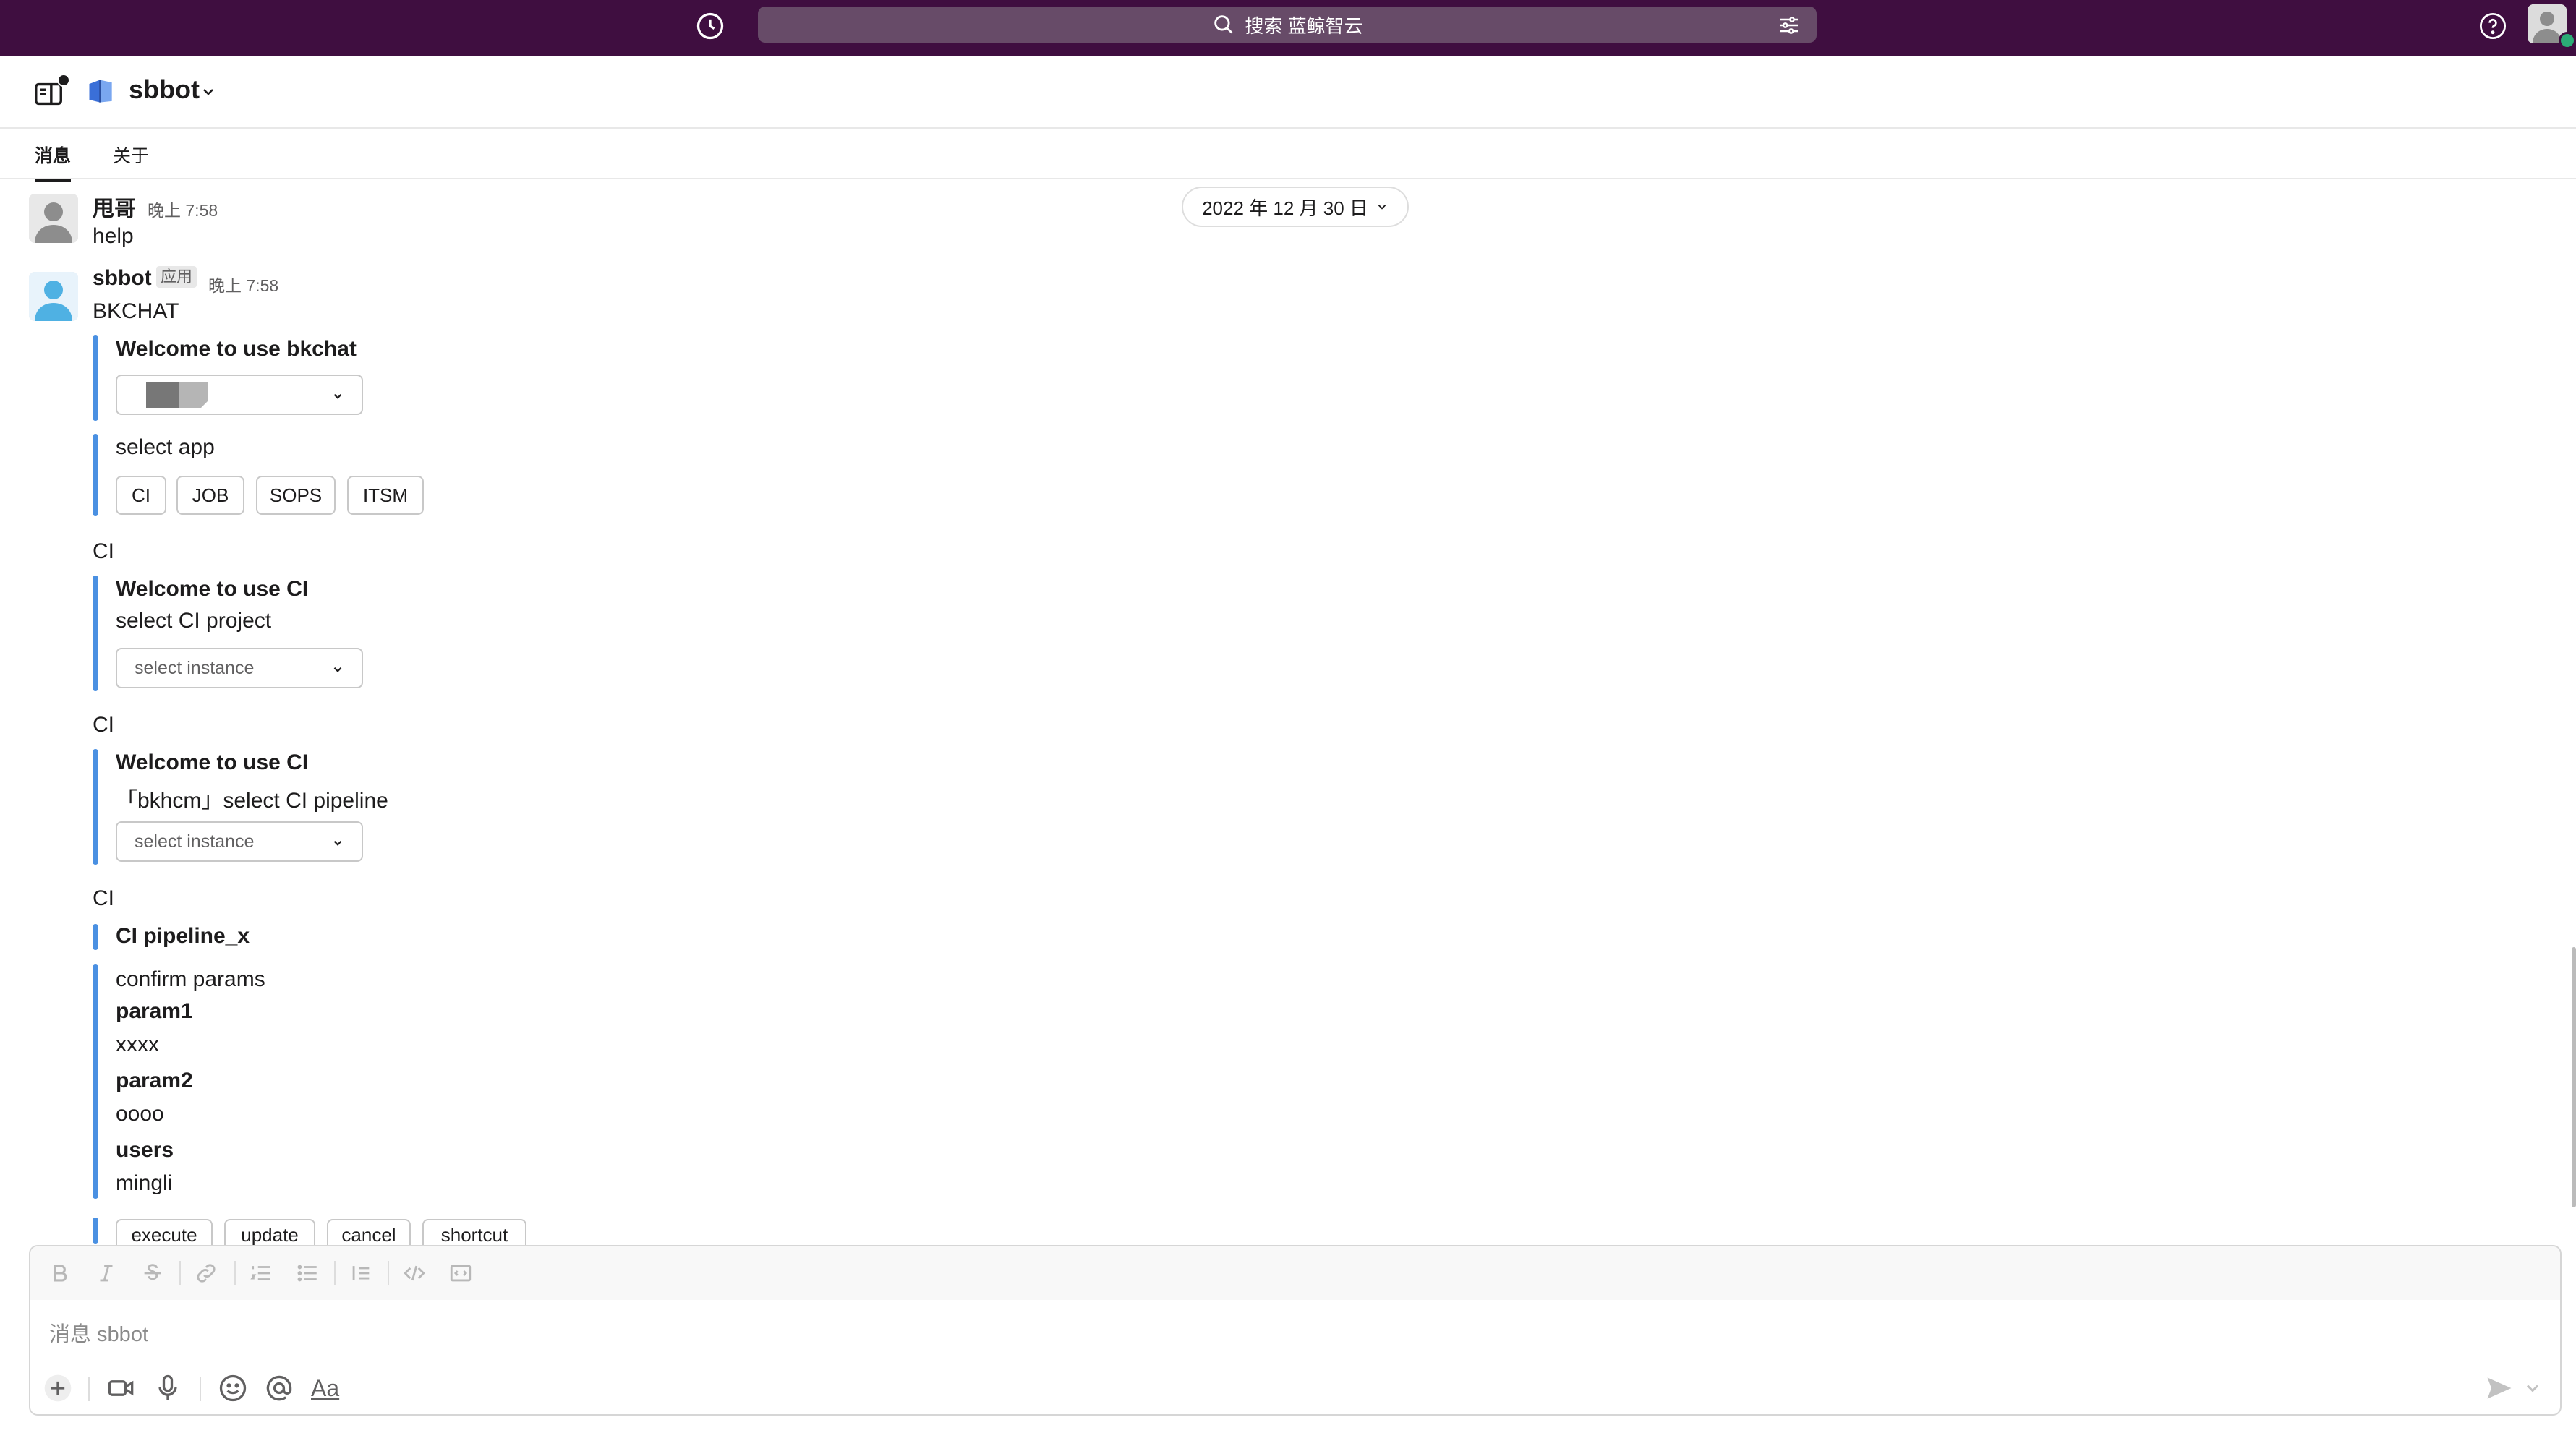  I want to click on confirm-label: confirm params, so click(190, 979).